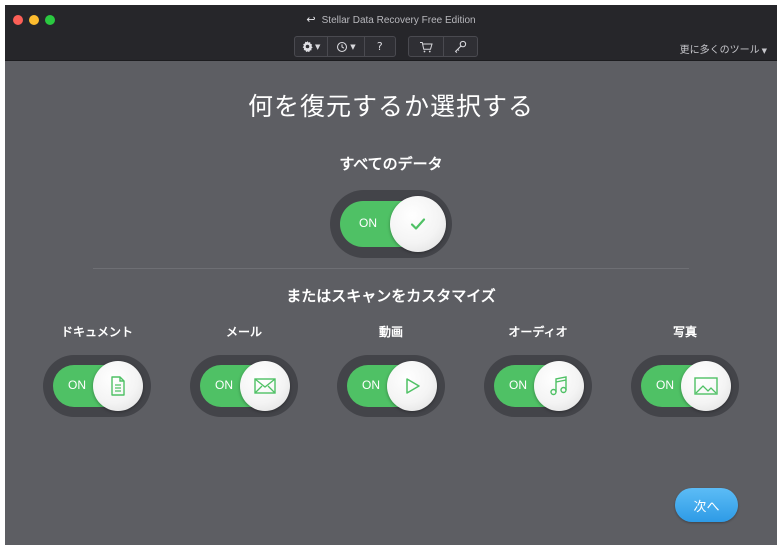  What do you see at coordinates (391, 296) in the screenshot?
I see `customize-label: またはスキャンをカスタマイズ` at bounding box center [391, 296].